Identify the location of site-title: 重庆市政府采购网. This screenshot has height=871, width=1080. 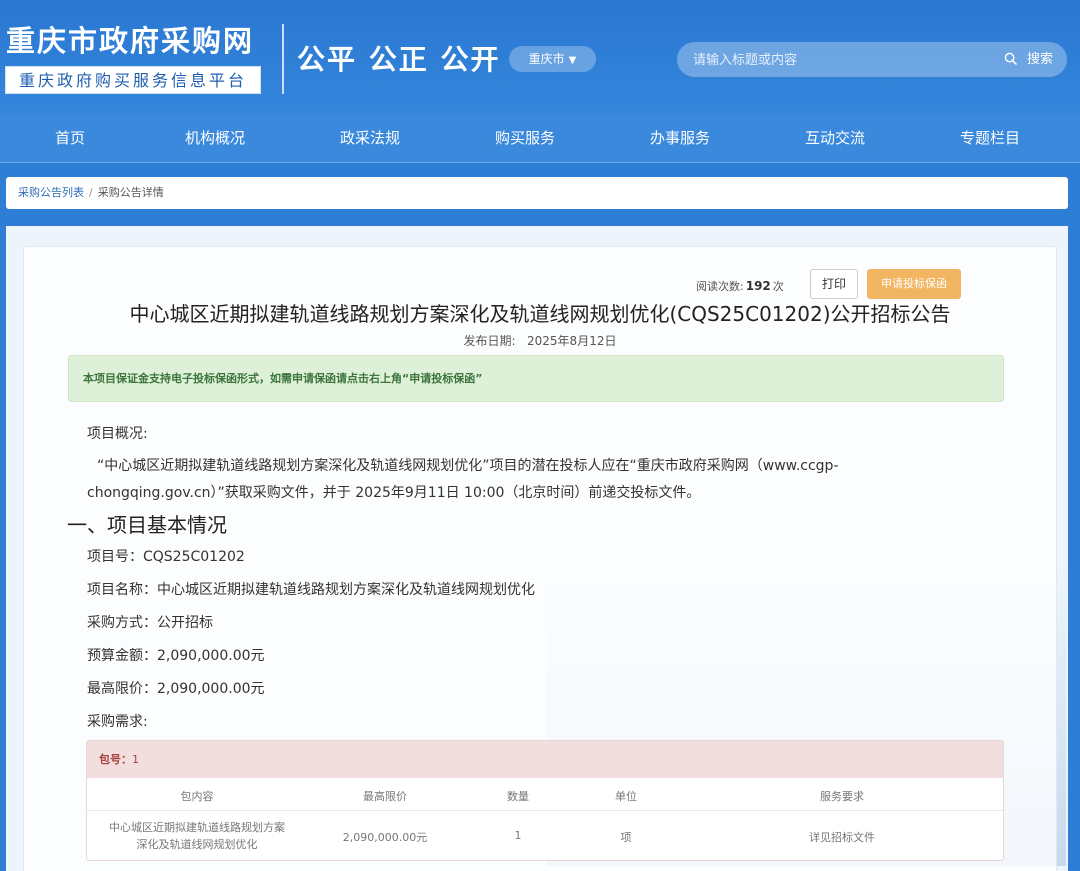
(130, 39).